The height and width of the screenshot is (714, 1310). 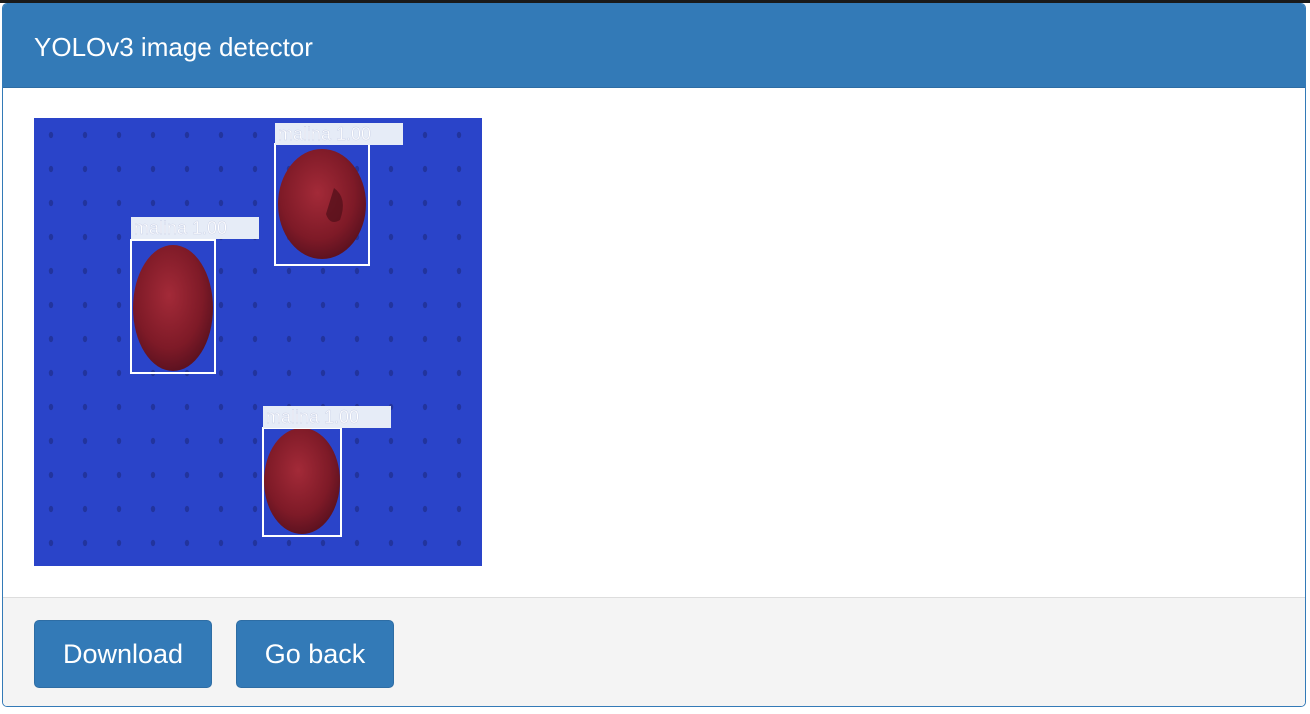 I want to click on panel-heading: YOLOv3 image detector, so click(x=654, y=46).